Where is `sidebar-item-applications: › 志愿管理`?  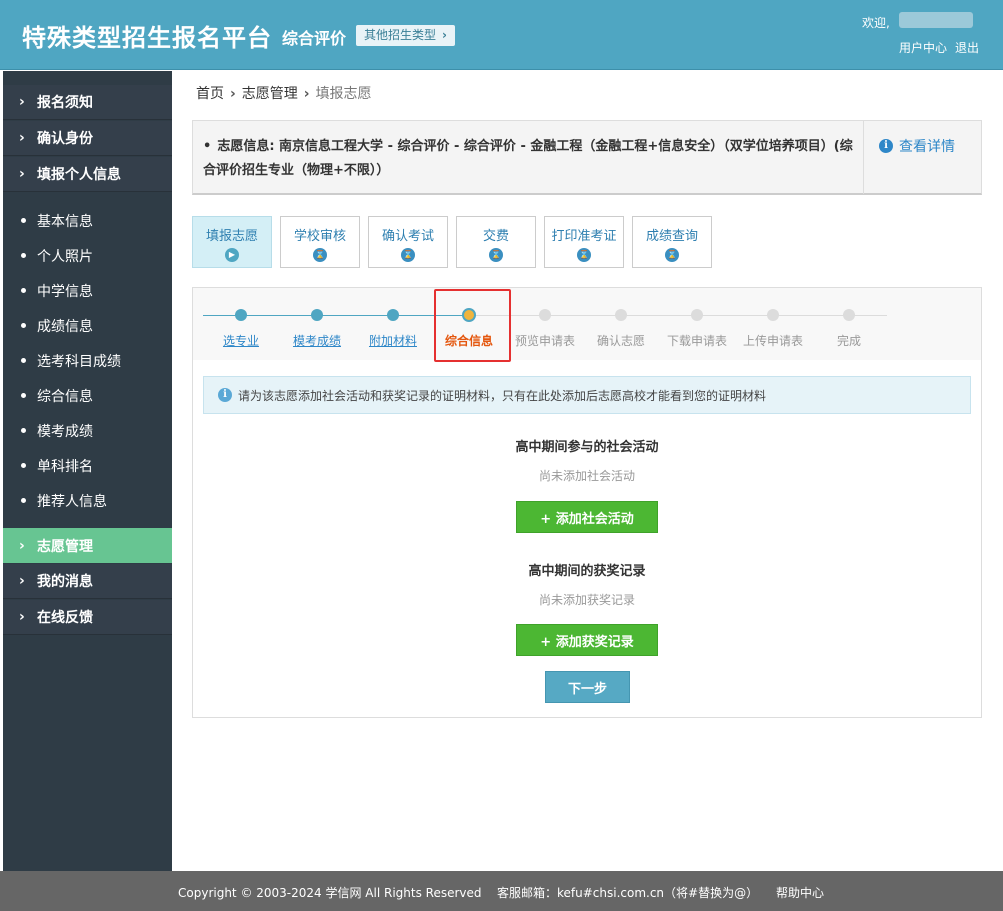
sidebar-item-applications: › 志愿管理 is located at coordinates (87, 545).